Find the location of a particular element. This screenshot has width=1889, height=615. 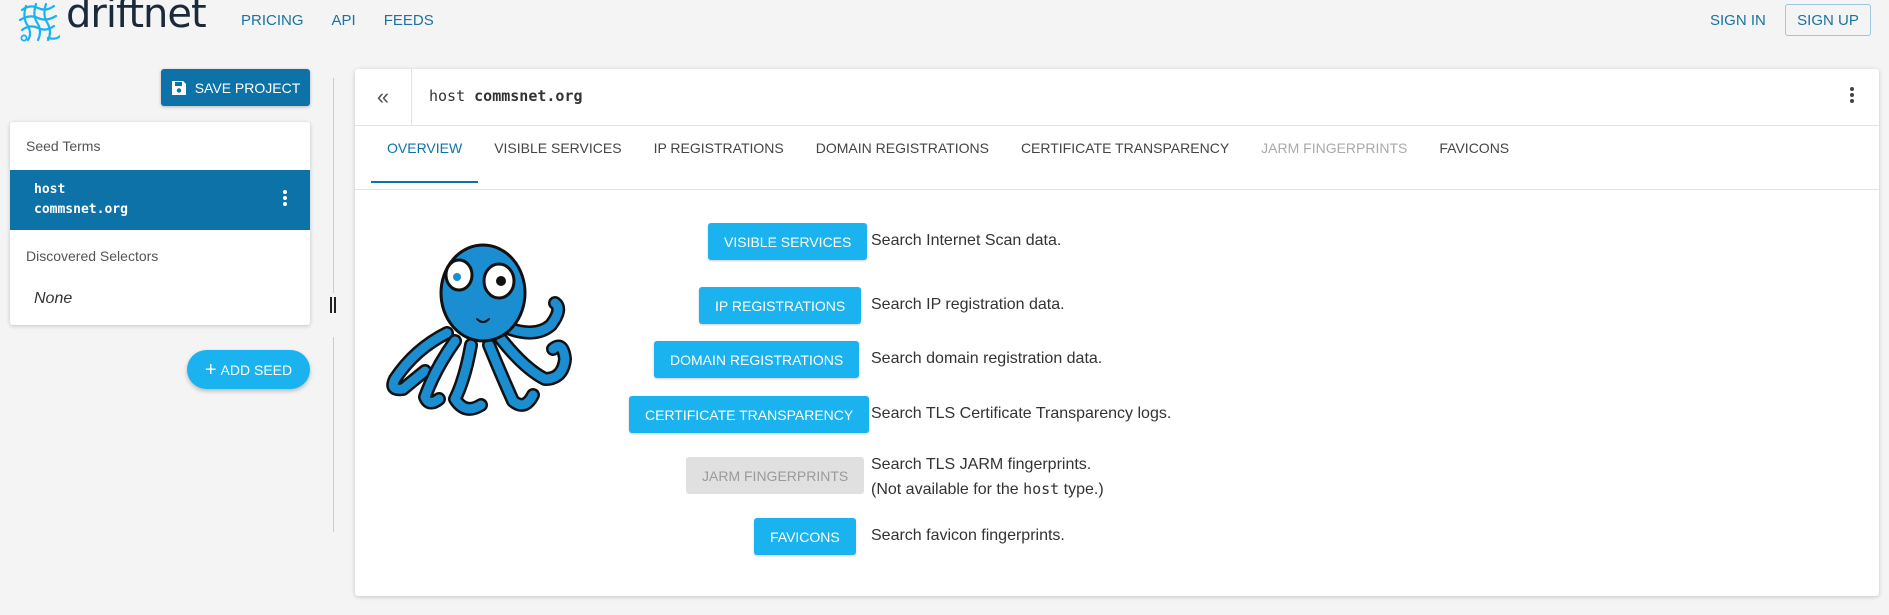

seed-item: host commsnet.org is located at coordinates (160, 200).